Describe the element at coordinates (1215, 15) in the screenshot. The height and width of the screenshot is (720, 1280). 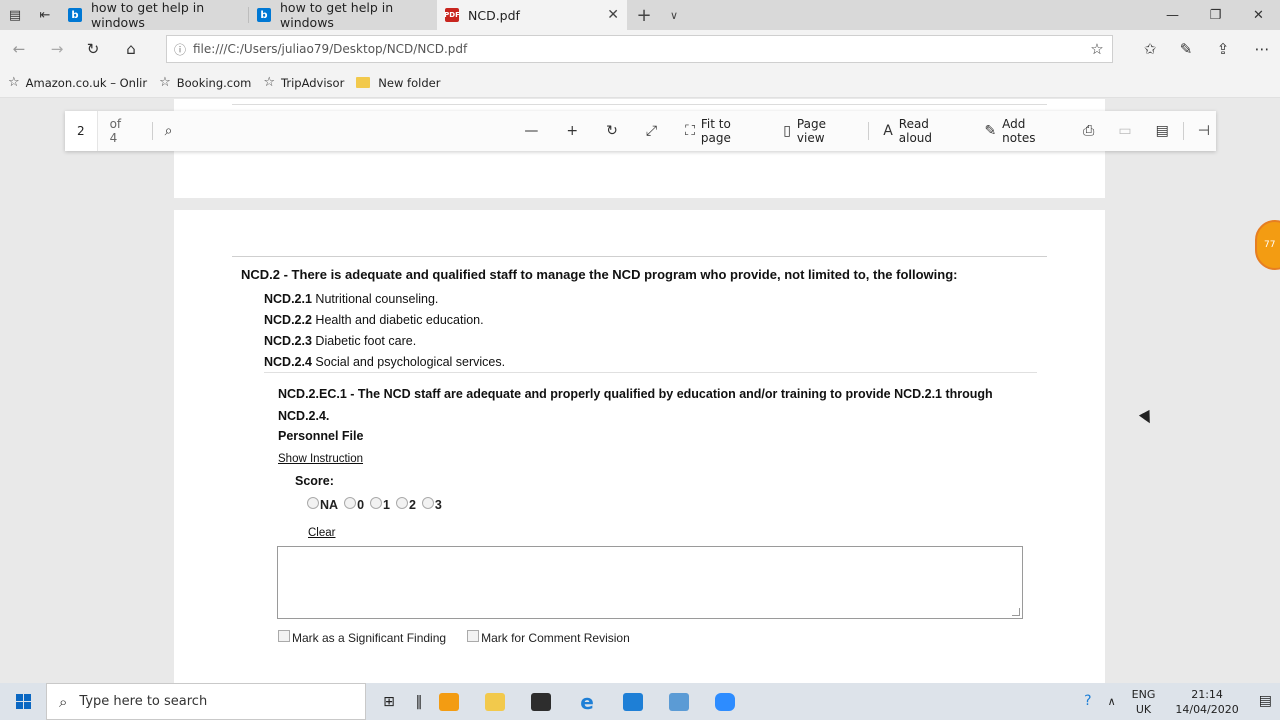
I see `restore-icon: ❐` at that location.